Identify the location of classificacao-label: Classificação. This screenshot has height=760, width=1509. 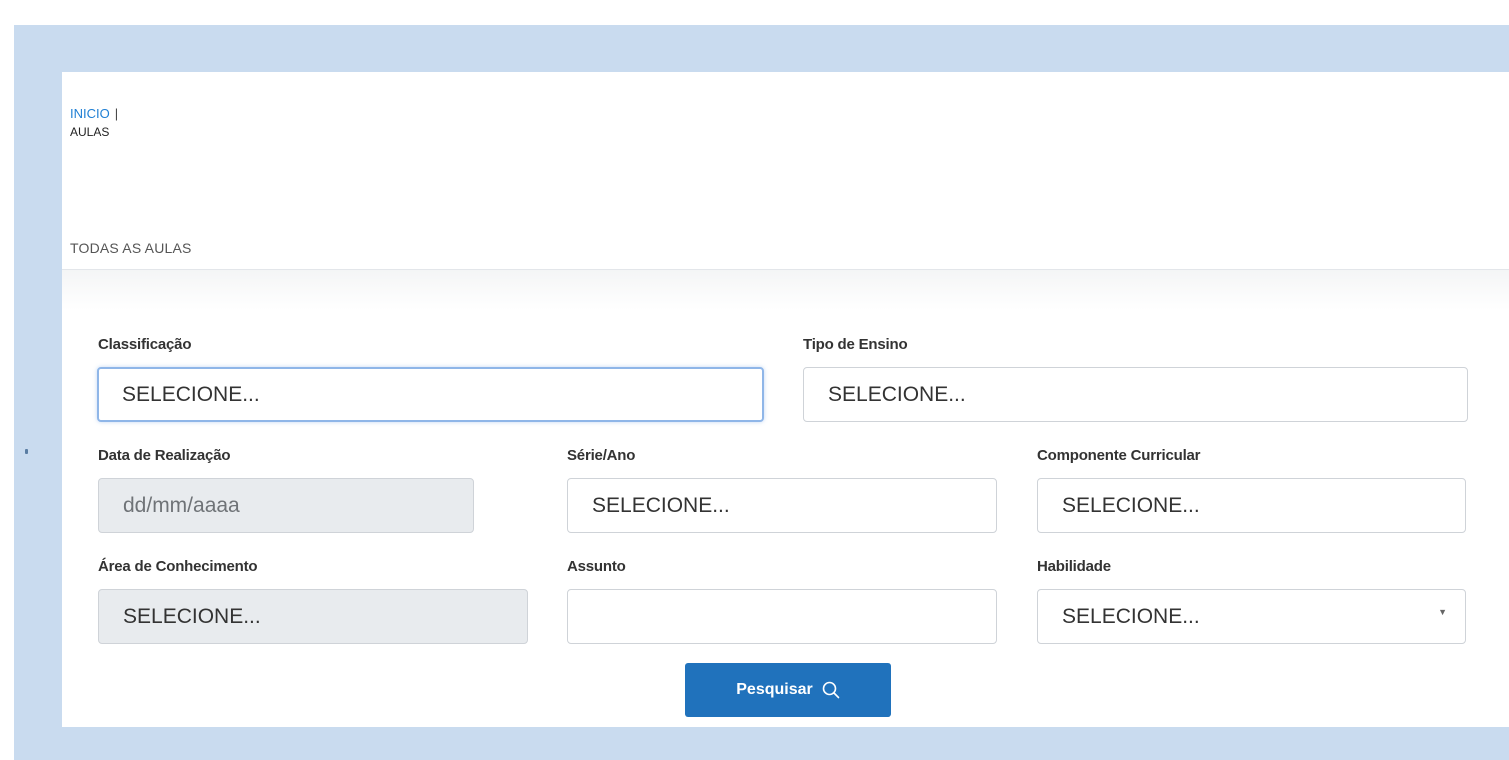
(145, 344).